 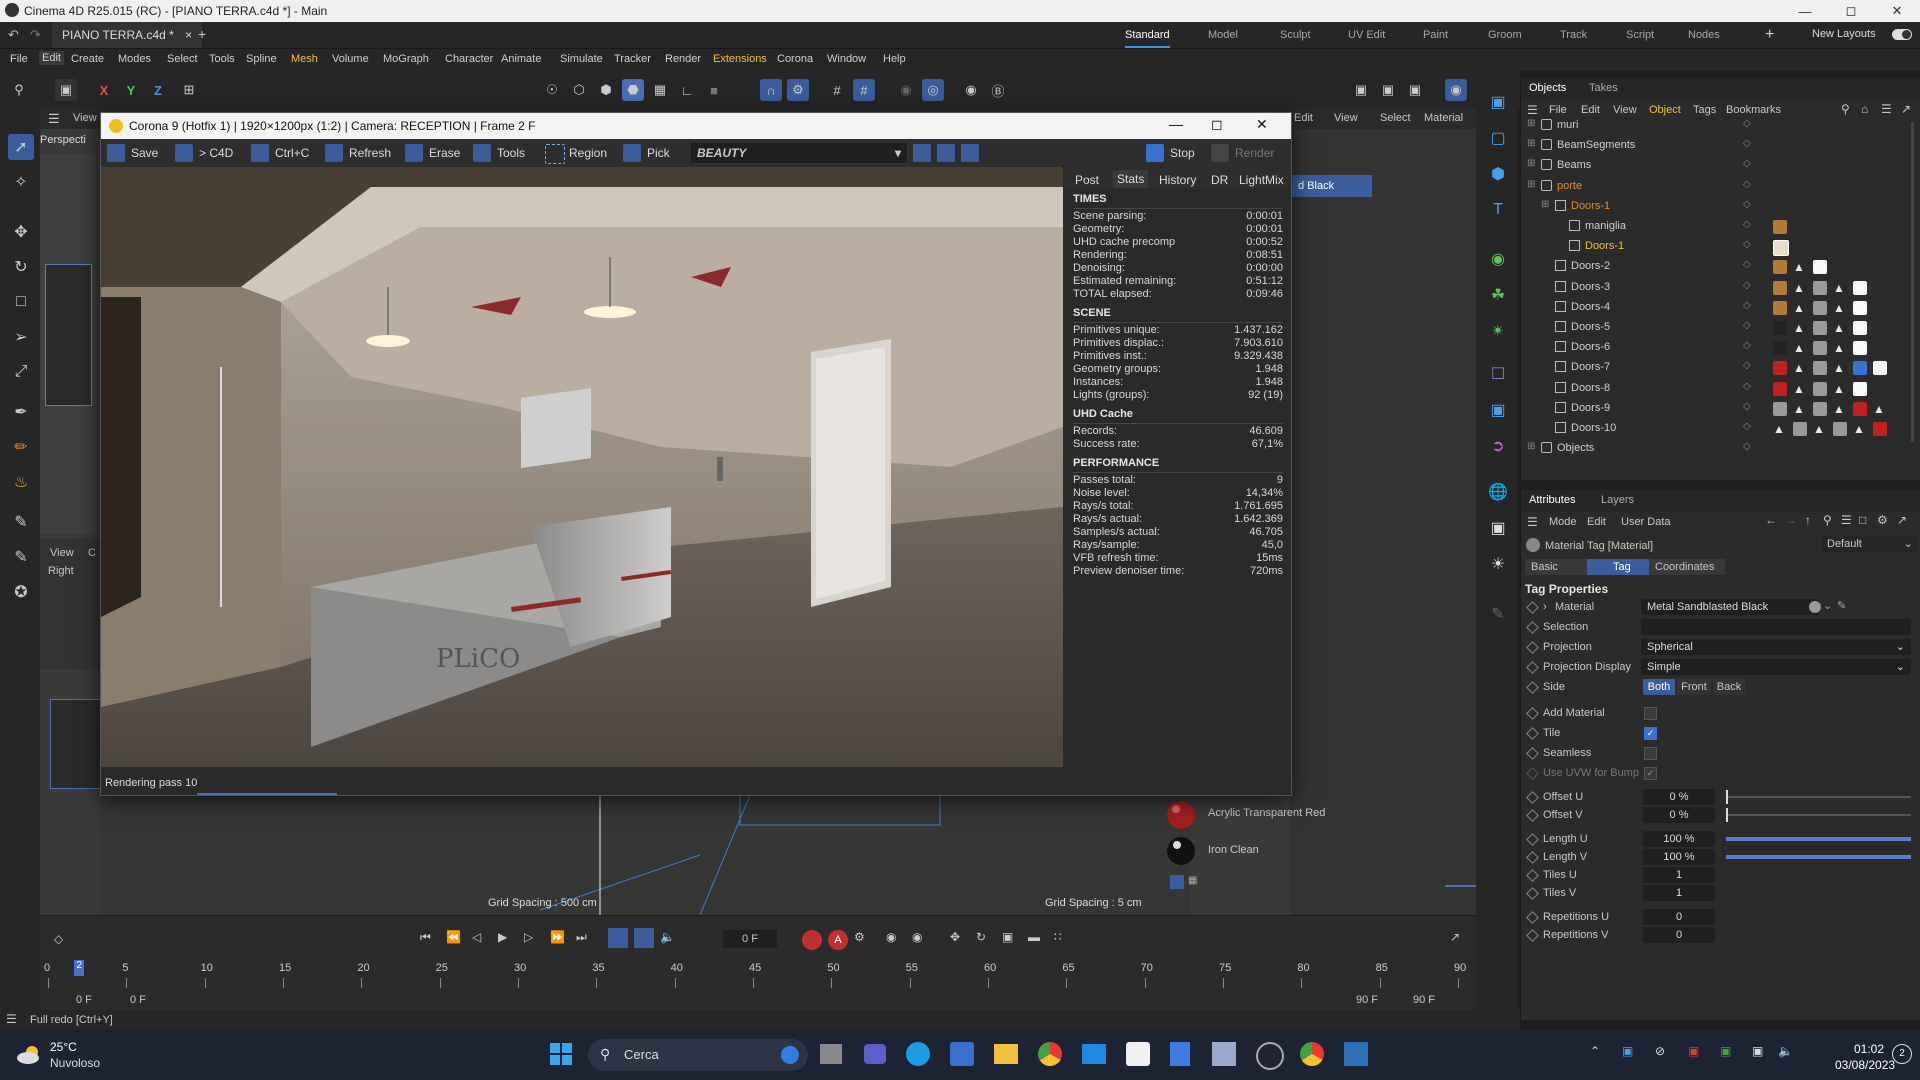 I want to click on vfb-pick-button: Pick, so click(x=645, y=153).